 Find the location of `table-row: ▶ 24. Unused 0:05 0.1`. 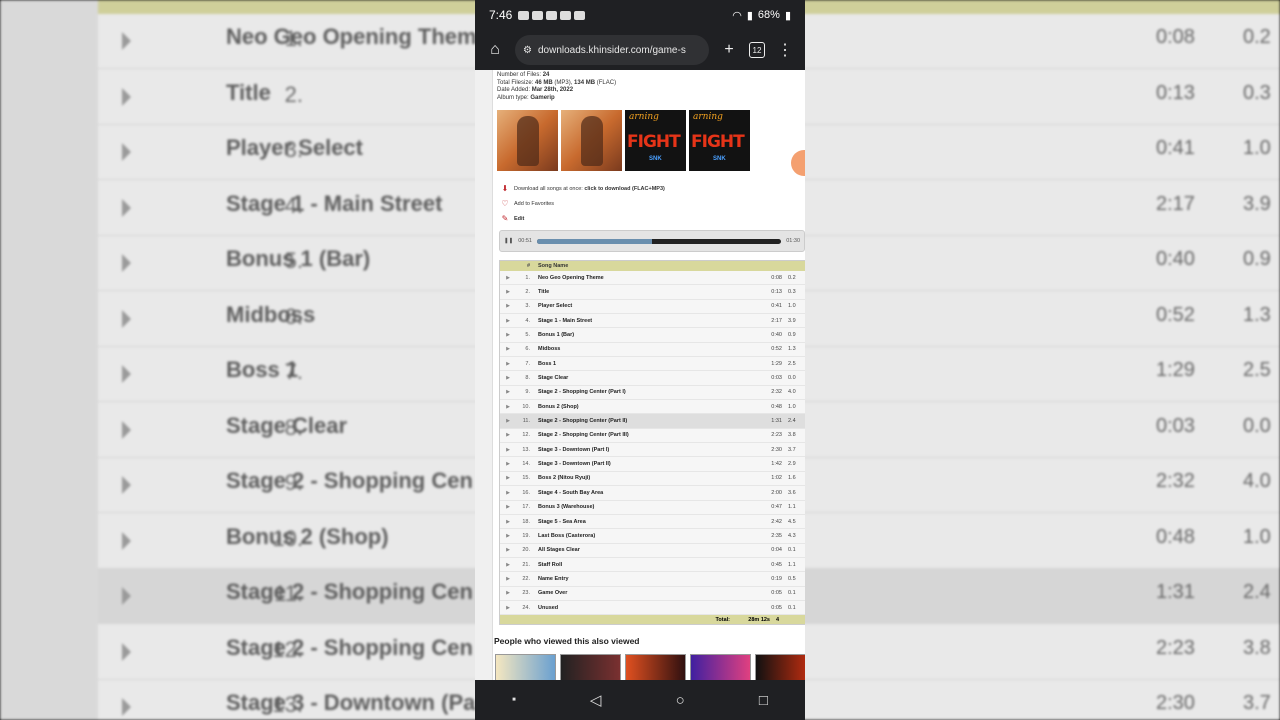

table-row: ▶ 24. Unused 0:05 0.1 is located at coordinates (652, 608).